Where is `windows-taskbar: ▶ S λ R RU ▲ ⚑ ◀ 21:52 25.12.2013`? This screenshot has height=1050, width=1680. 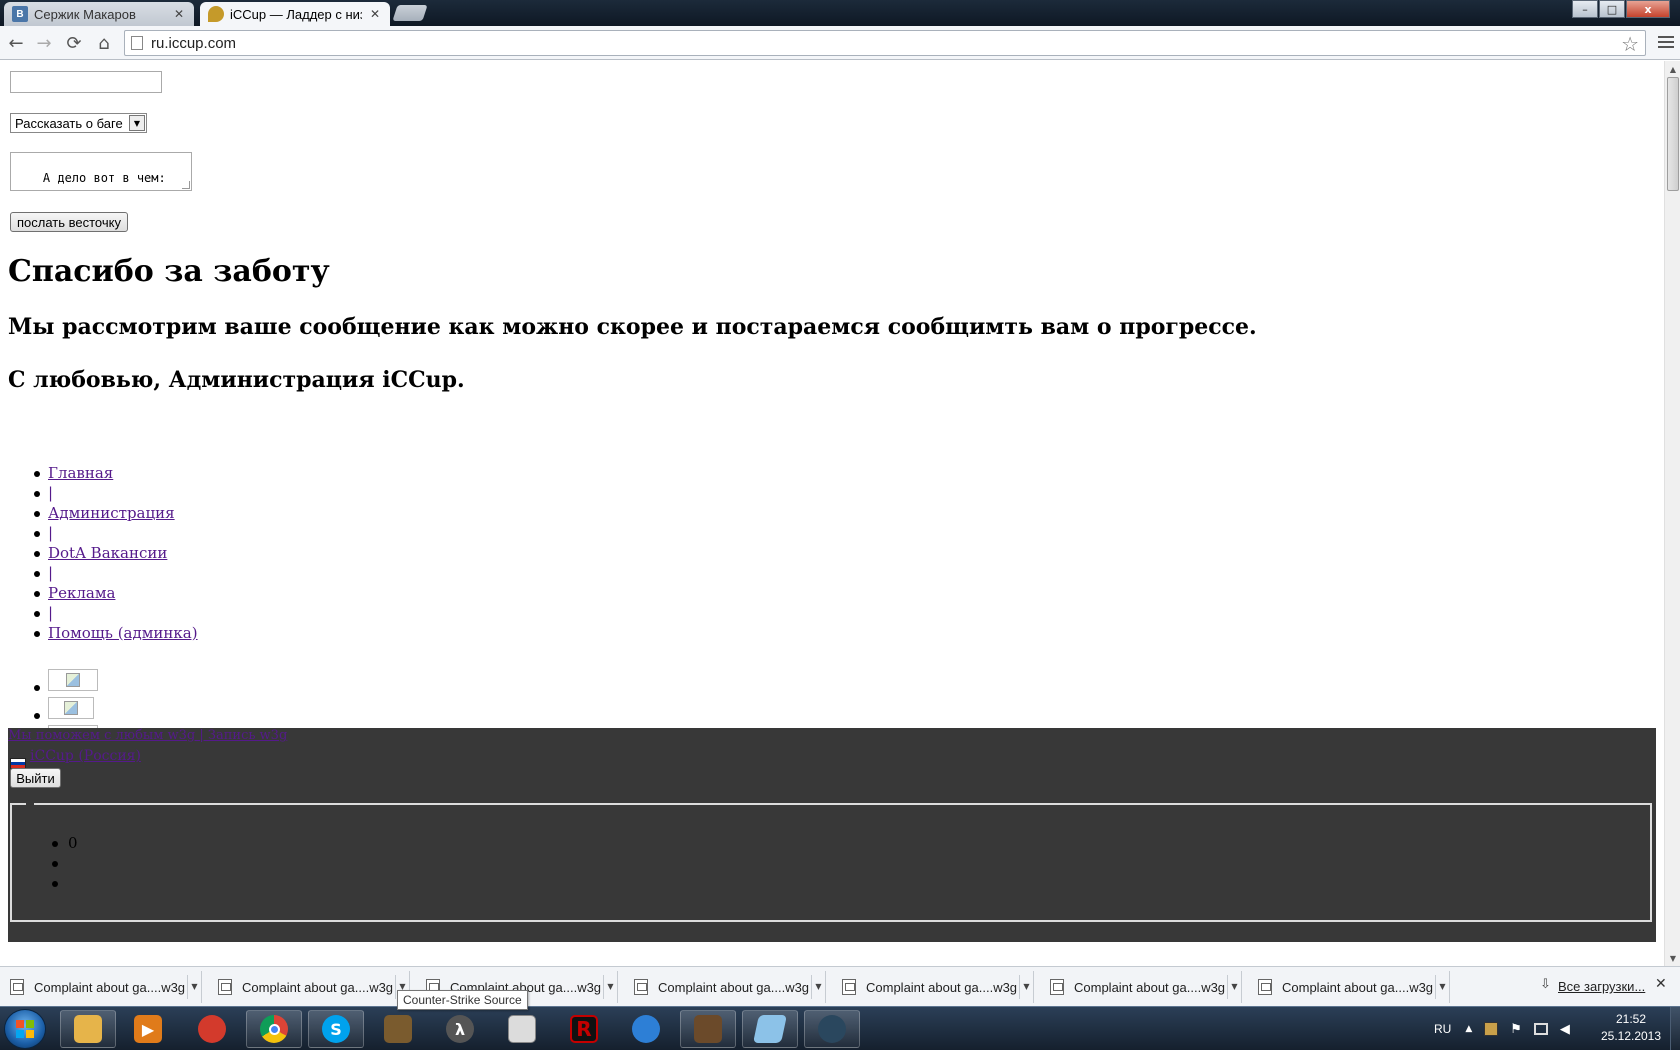
windows-taskbar: ▶ S λ R RU ▲ ⚑ ◀ 21:52 25.12.2013 is located at coordinates (840, 1028).